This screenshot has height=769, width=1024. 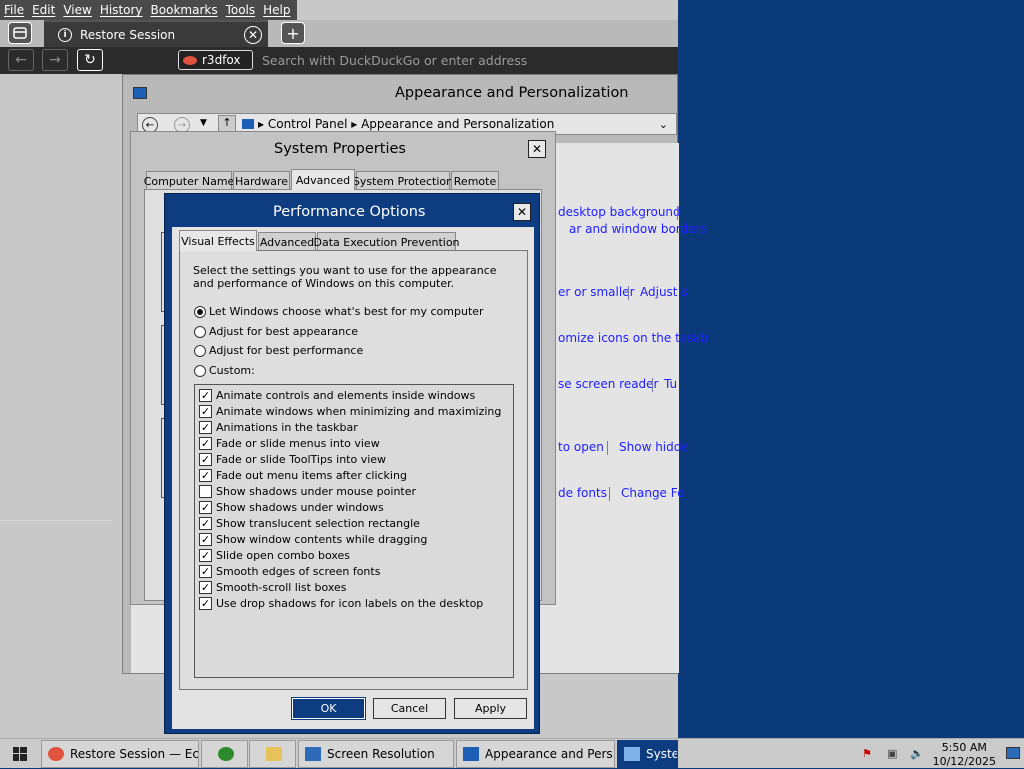 What do you see at coordinates (90, 60) in the screenshot?
I see `reload-icon: ↻` at bounding box center [90, 60].